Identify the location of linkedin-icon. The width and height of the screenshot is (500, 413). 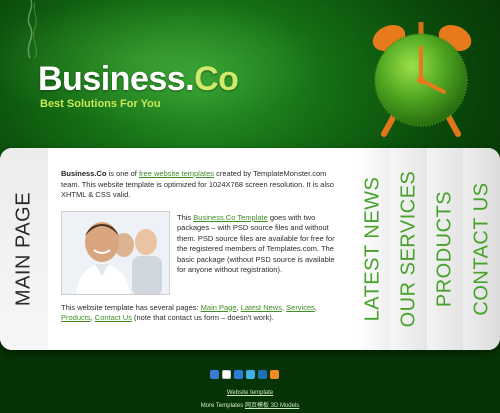
(262, 374).